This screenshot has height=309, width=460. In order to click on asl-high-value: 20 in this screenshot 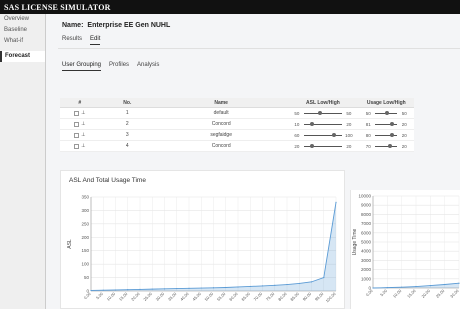, I will do `click(349, 146)`.